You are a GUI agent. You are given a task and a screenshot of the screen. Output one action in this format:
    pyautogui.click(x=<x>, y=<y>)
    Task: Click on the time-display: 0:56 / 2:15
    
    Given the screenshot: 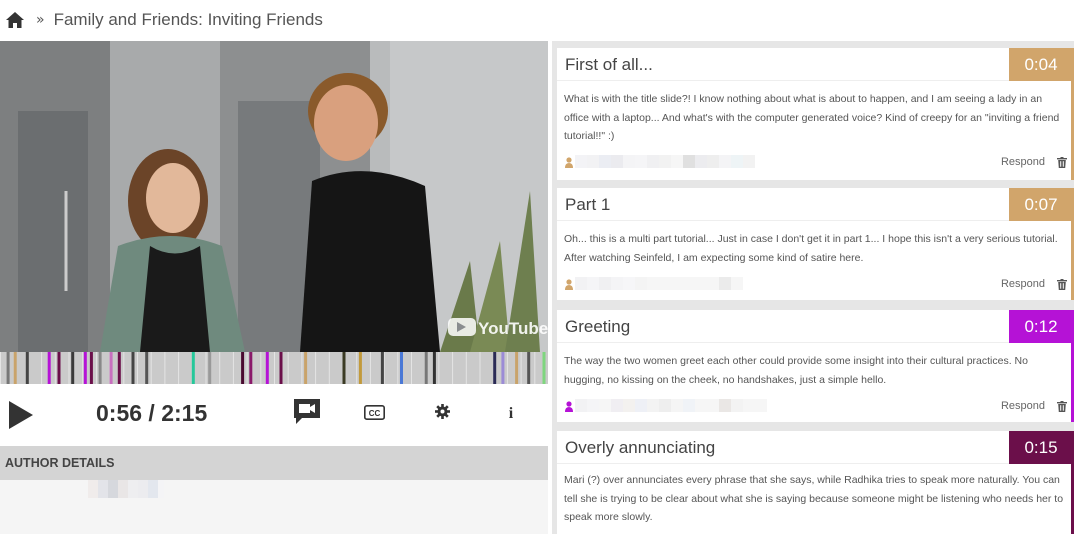 What is the action you would take?
    pyautogui.click(x=151, y=413)
    